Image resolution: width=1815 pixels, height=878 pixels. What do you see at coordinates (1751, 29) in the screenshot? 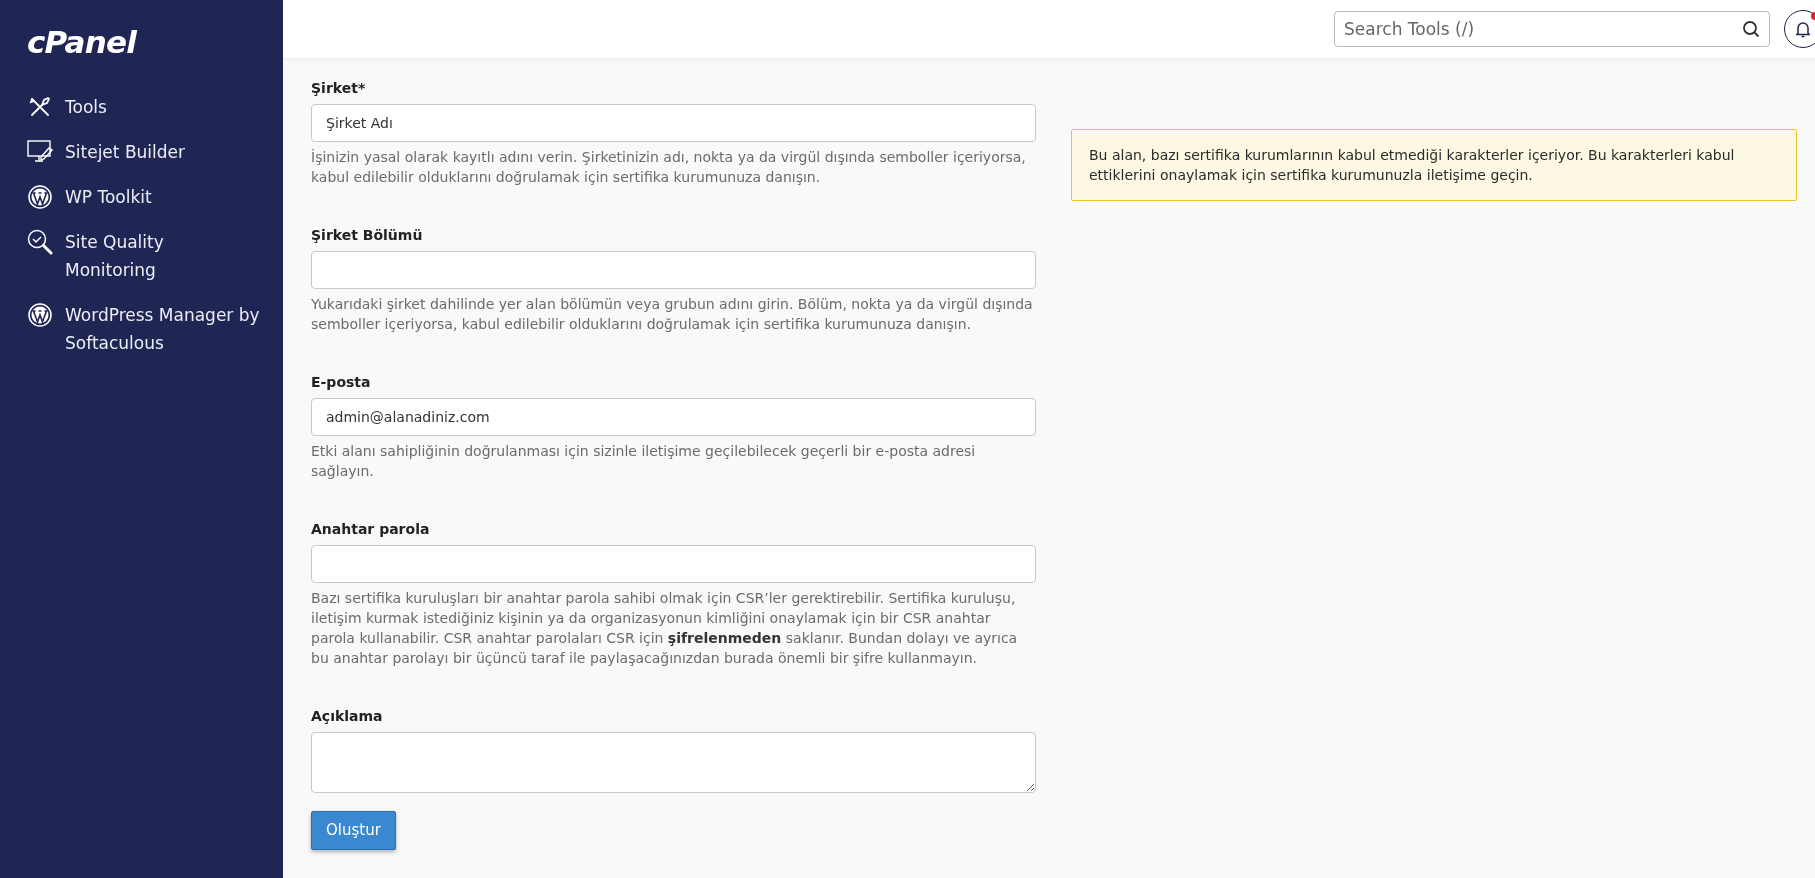
I see `search-icon` at bounding box center [1751, 29].